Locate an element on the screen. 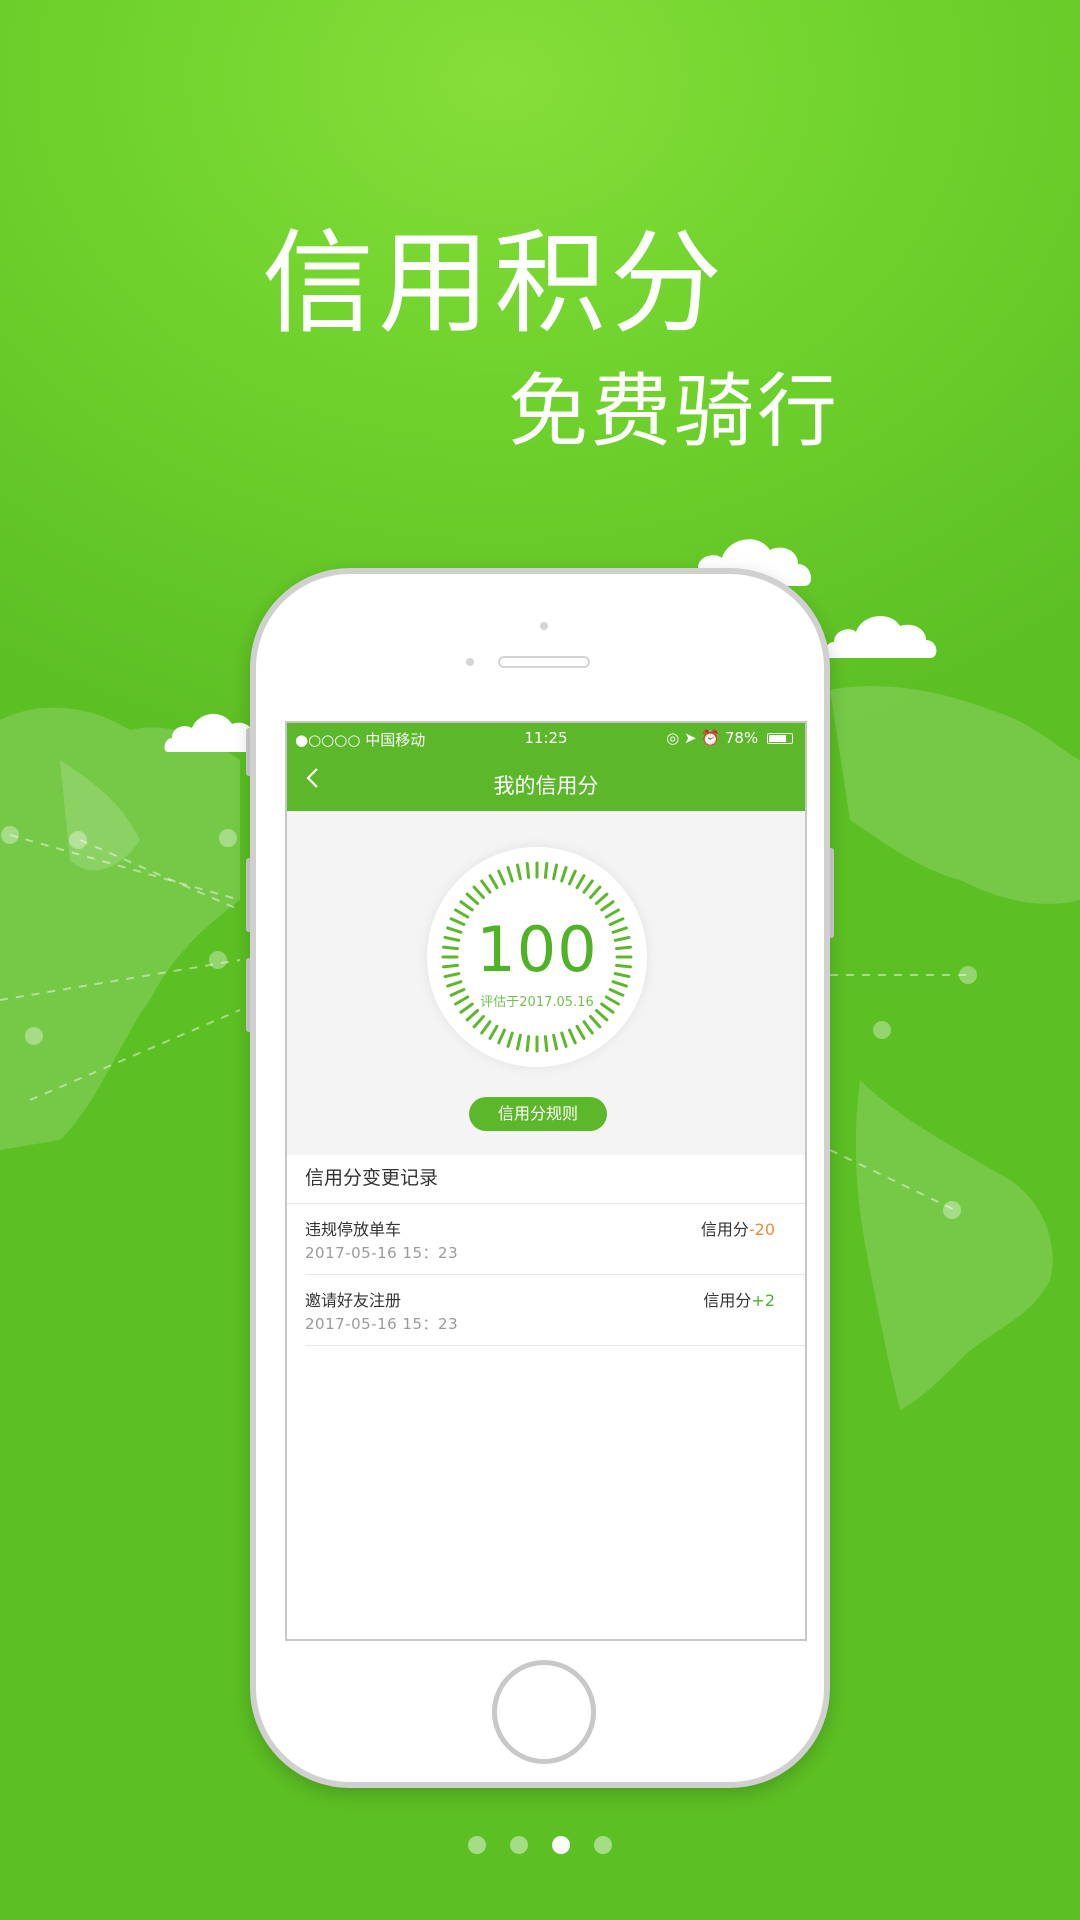 The width and height of the screenshot is (1080, 1920). score-gauge: 100 评估于2017.05.16 is located at coordinates (537, 957).